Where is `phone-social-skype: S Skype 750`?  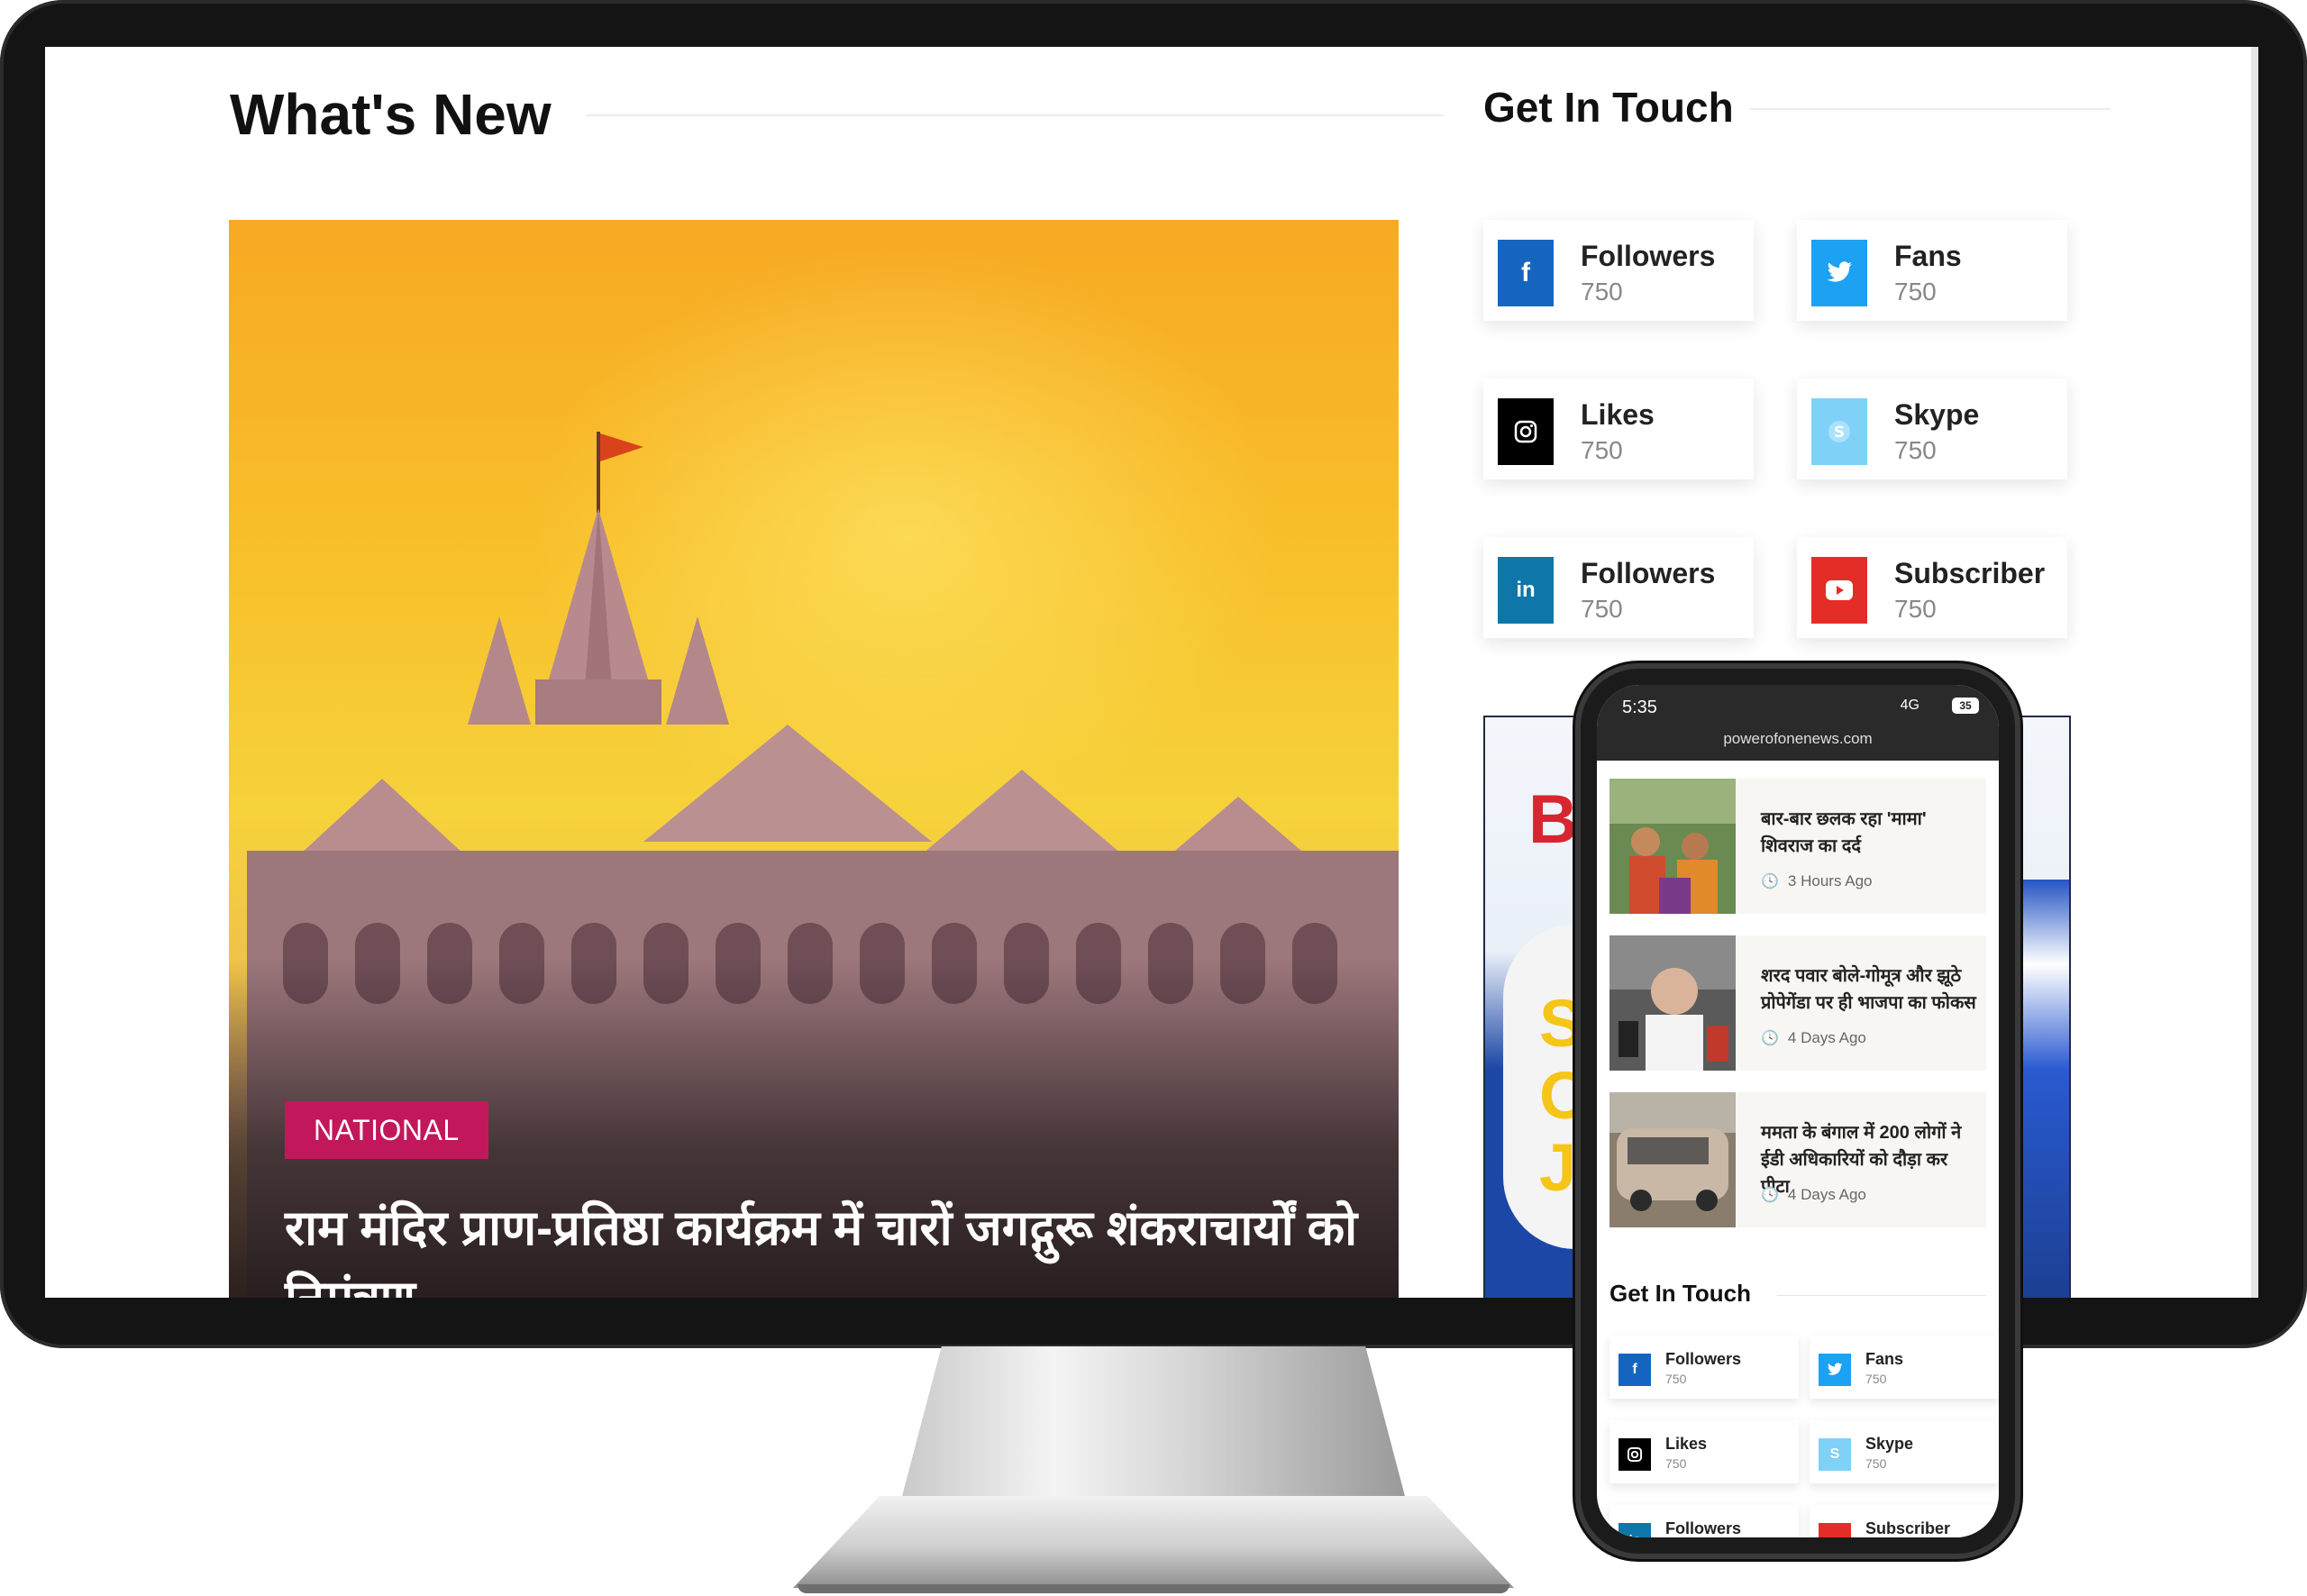 phone-social-skype: S Skype 750 is located at coordinates (1904, 1451).